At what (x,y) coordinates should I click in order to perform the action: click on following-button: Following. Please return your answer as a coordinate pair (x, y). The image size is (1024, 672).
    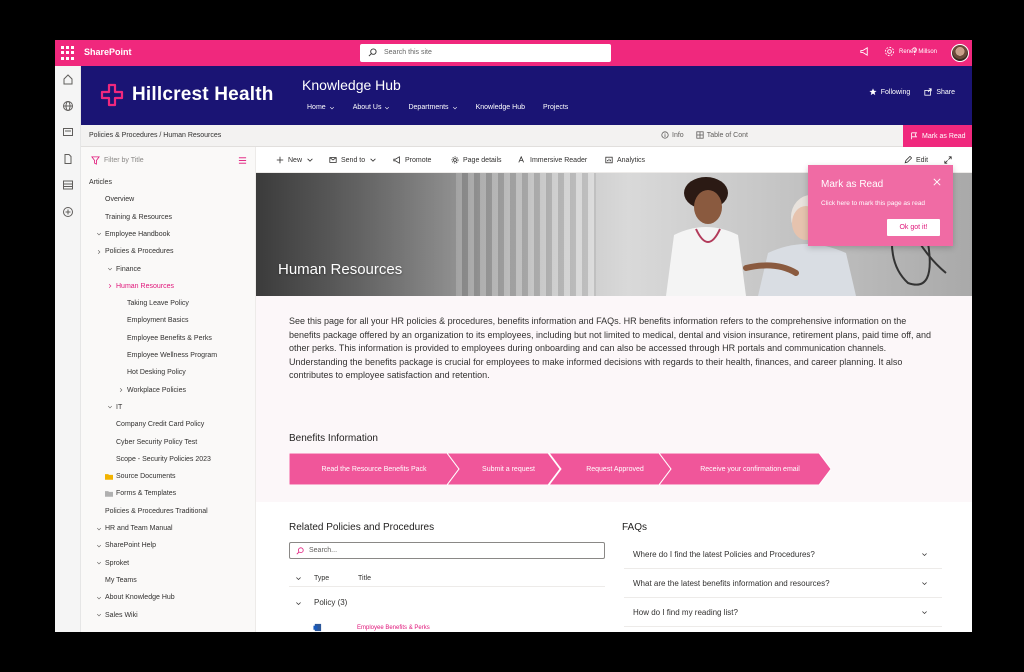
    Looking at the image, I should click on (889, 92).